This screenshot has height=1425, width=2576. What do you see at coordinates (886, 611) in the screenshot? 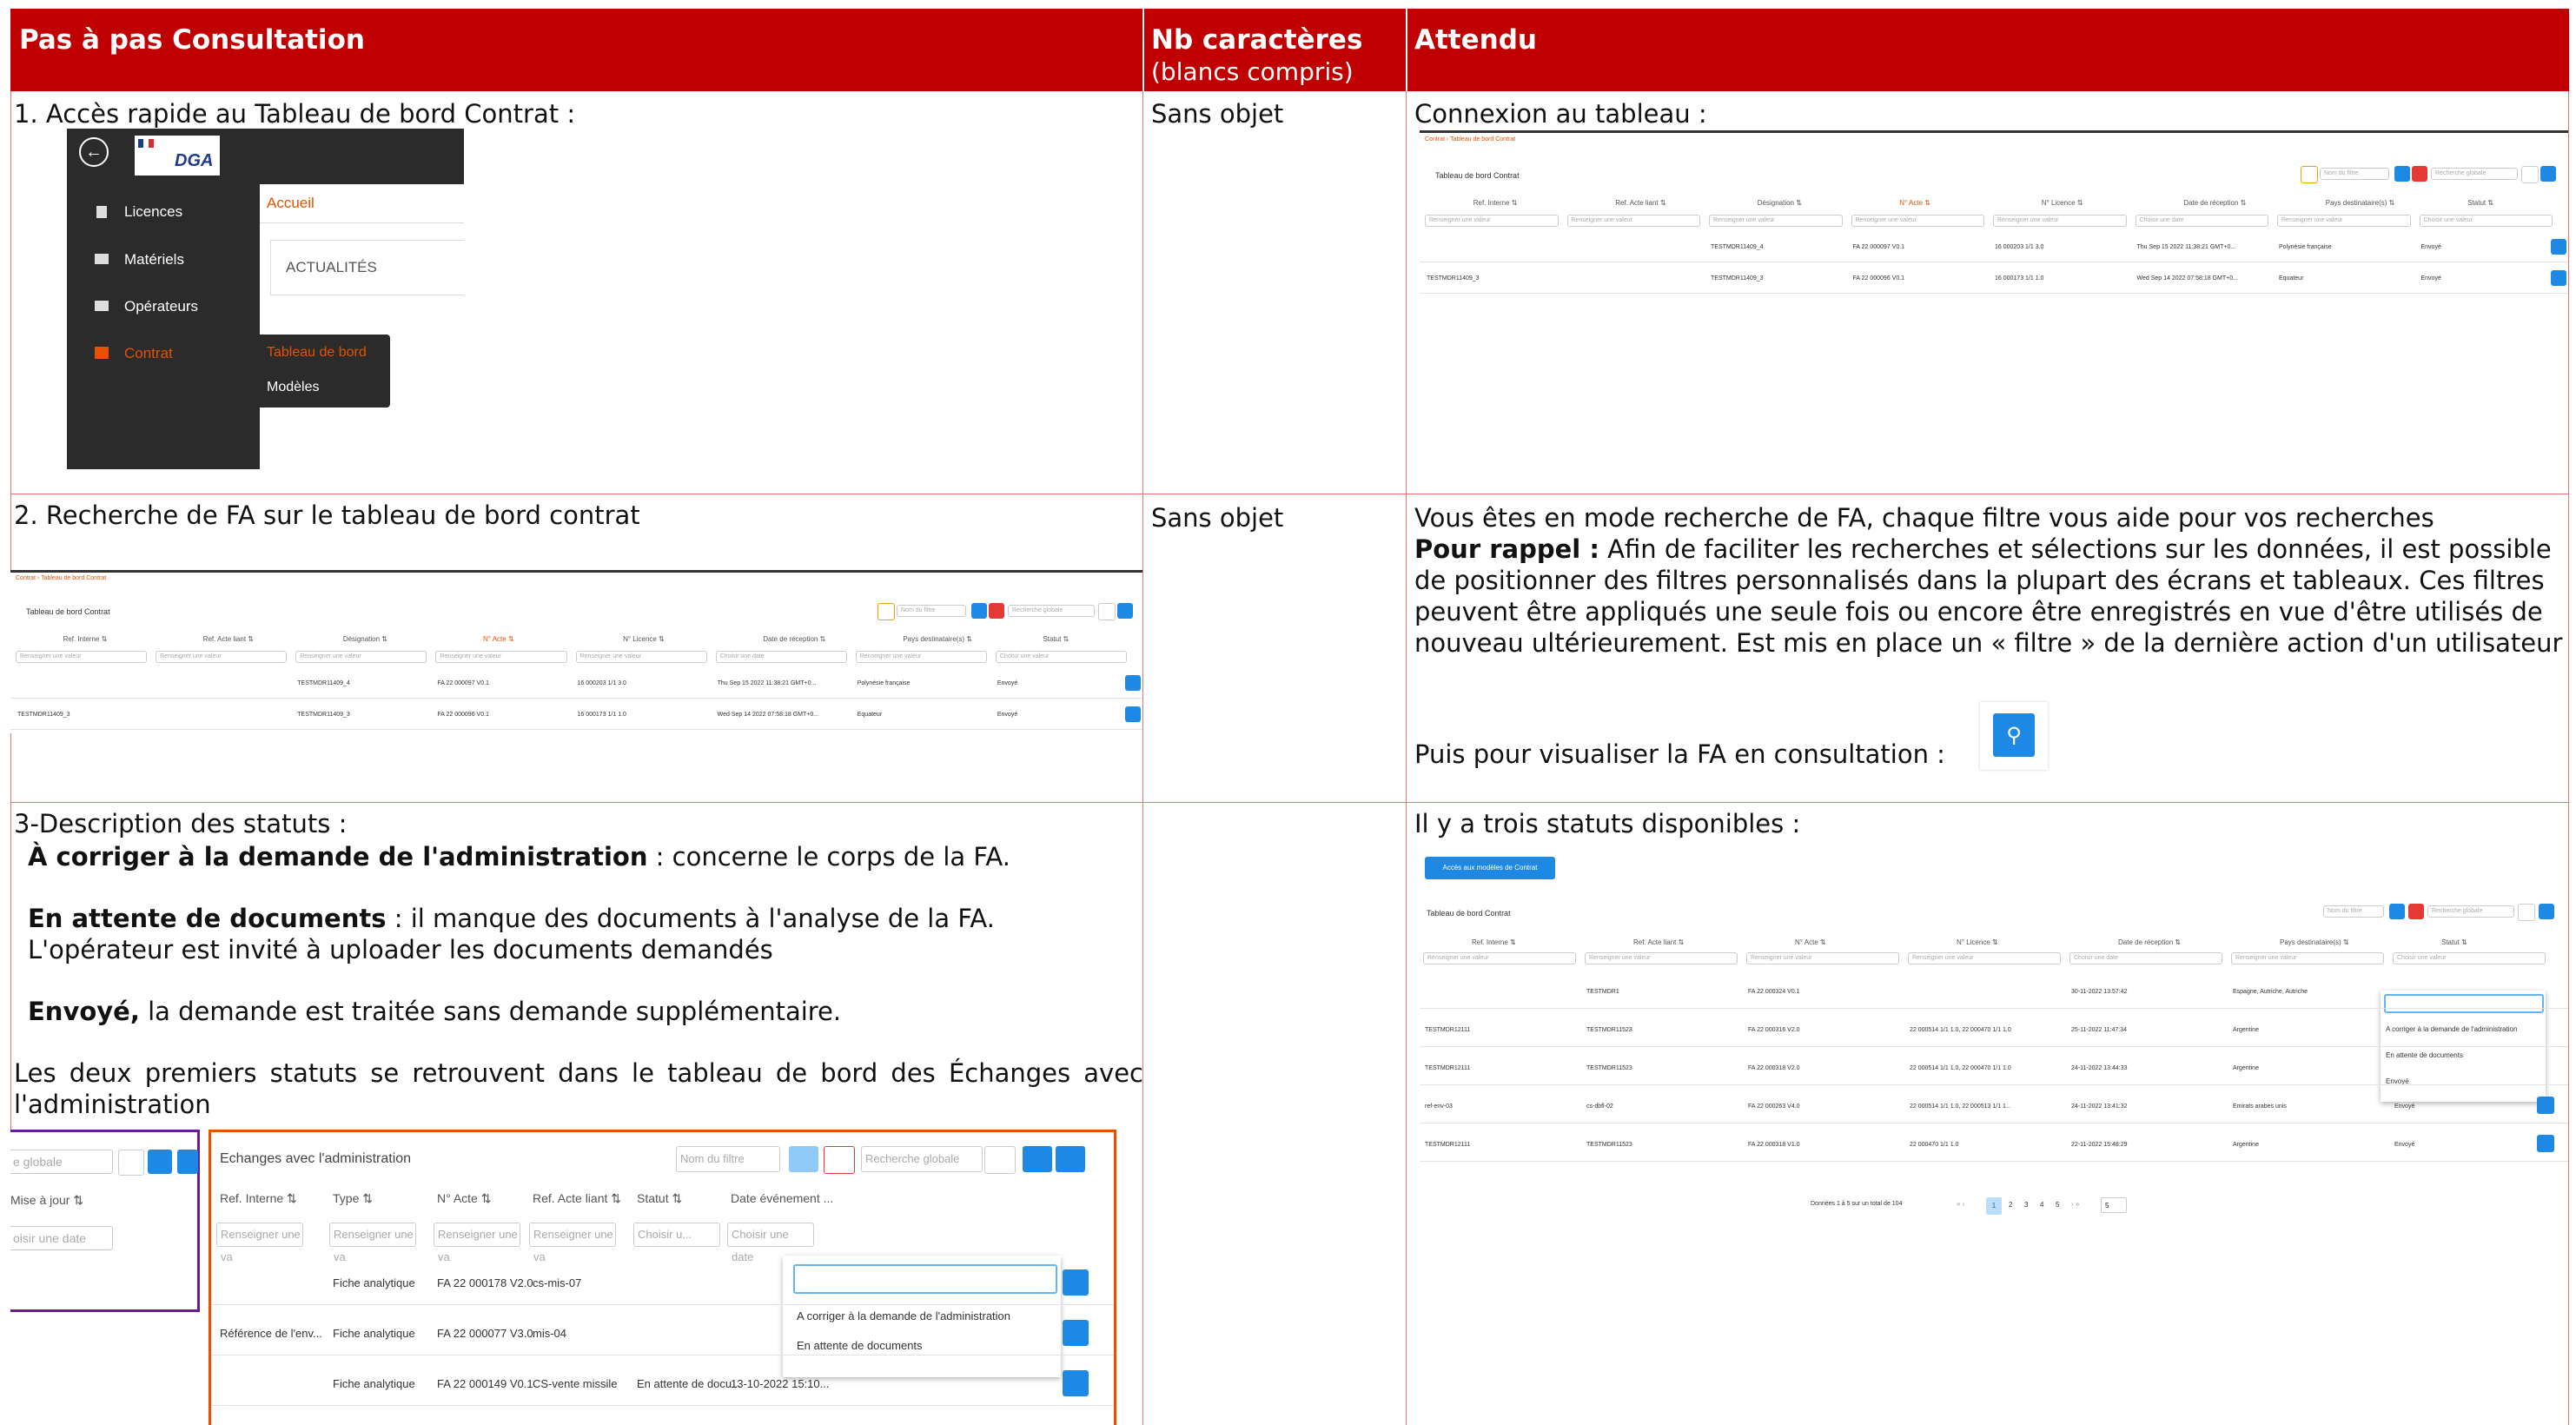
I see `clear-filter-icon` at bounding box center [886, 611].